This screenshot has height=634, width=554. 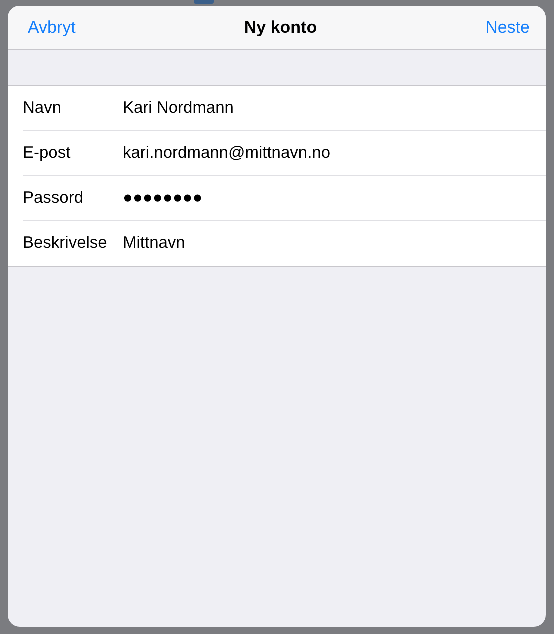 I want to click on text-field: ●●●●●●●●, so click(x=318, y=198).